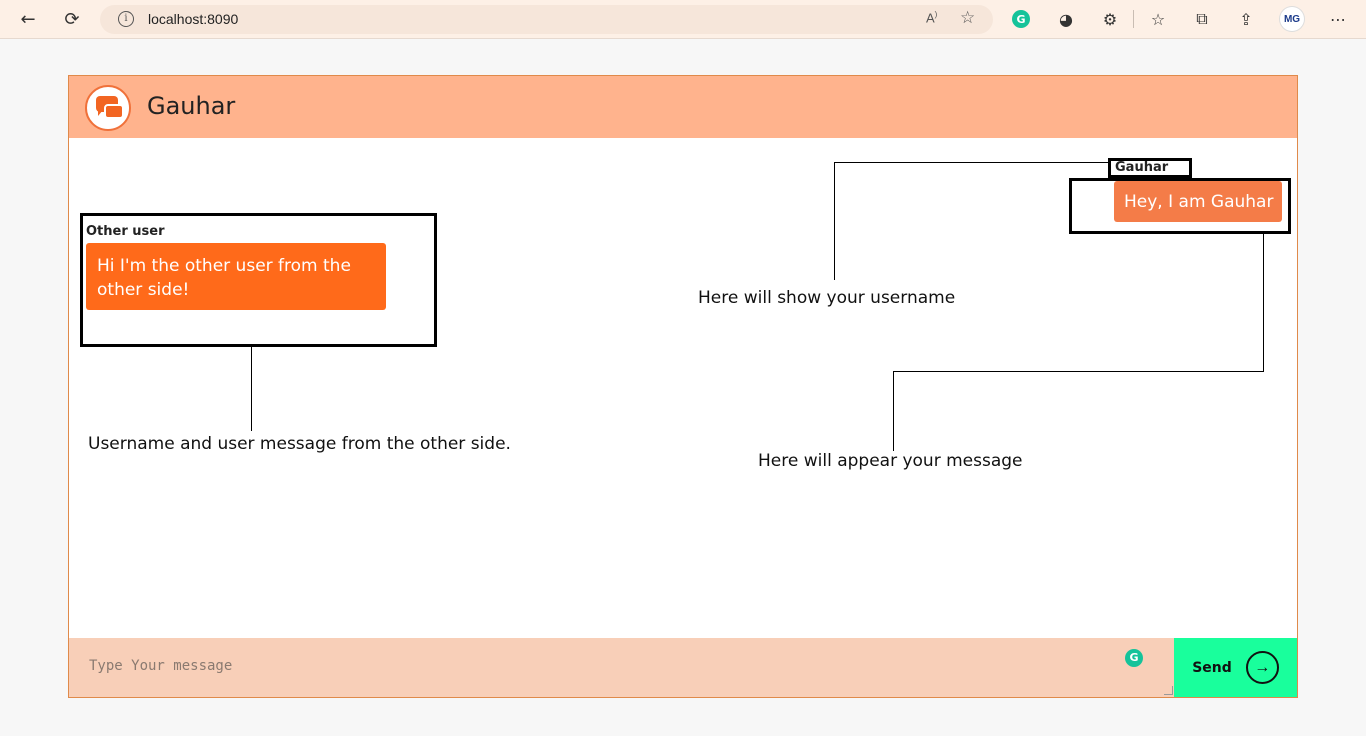 This screenshot has height=736, width=1366. What do you see at coordinates (1110, 19) in the screenshot?
I see `extensions-puzzle-icon: ⚙` at bounding box center [1110, 19].